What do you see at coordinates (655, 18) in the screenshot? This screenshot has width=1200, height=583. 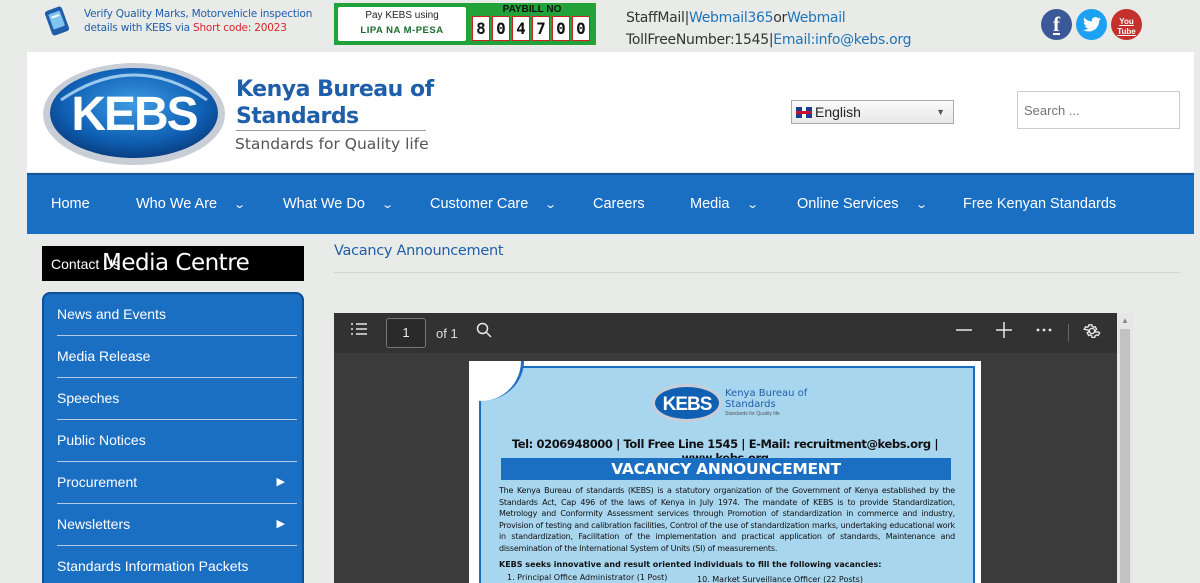 I see `staffmail-text: StaffMail` at bounding box center [655, 18].